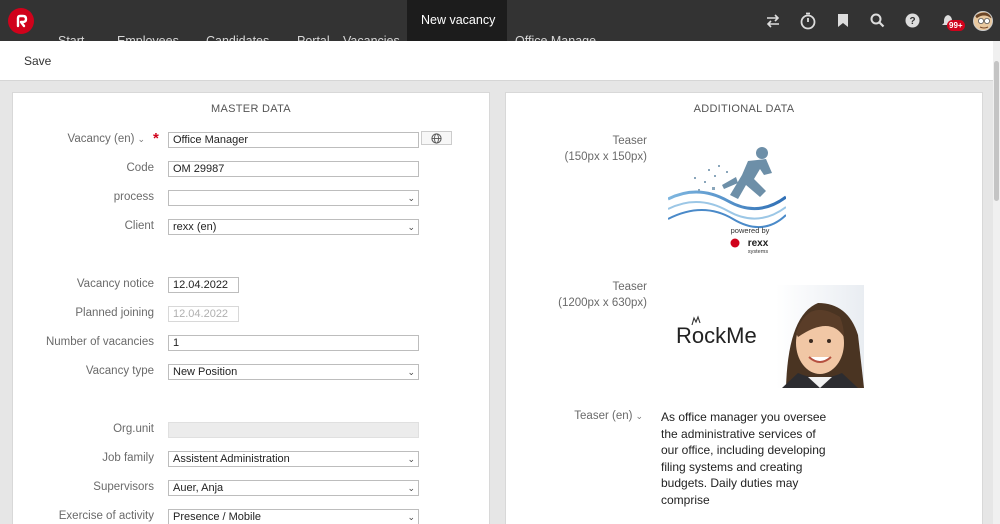 This screenshot has height=524, width=1000. What do you see at coordinates (101, 139) in the screenshot?
I see `vacancy-label-text: Vacancy (en)` at bounding box center [101, 139].